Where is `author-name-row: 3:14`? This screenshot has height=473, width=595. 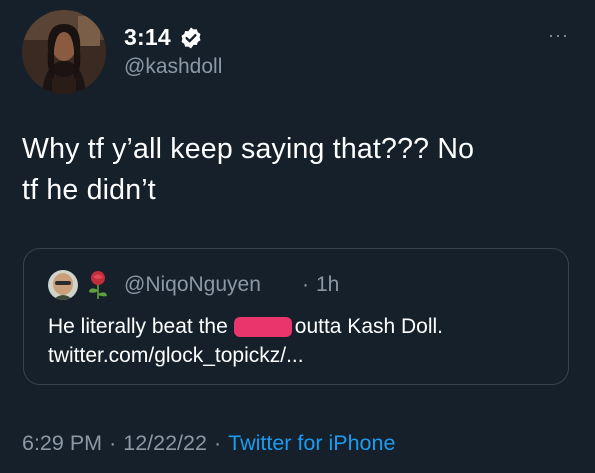
author-name-row: 3:14 is located at coordinates (163, 37).